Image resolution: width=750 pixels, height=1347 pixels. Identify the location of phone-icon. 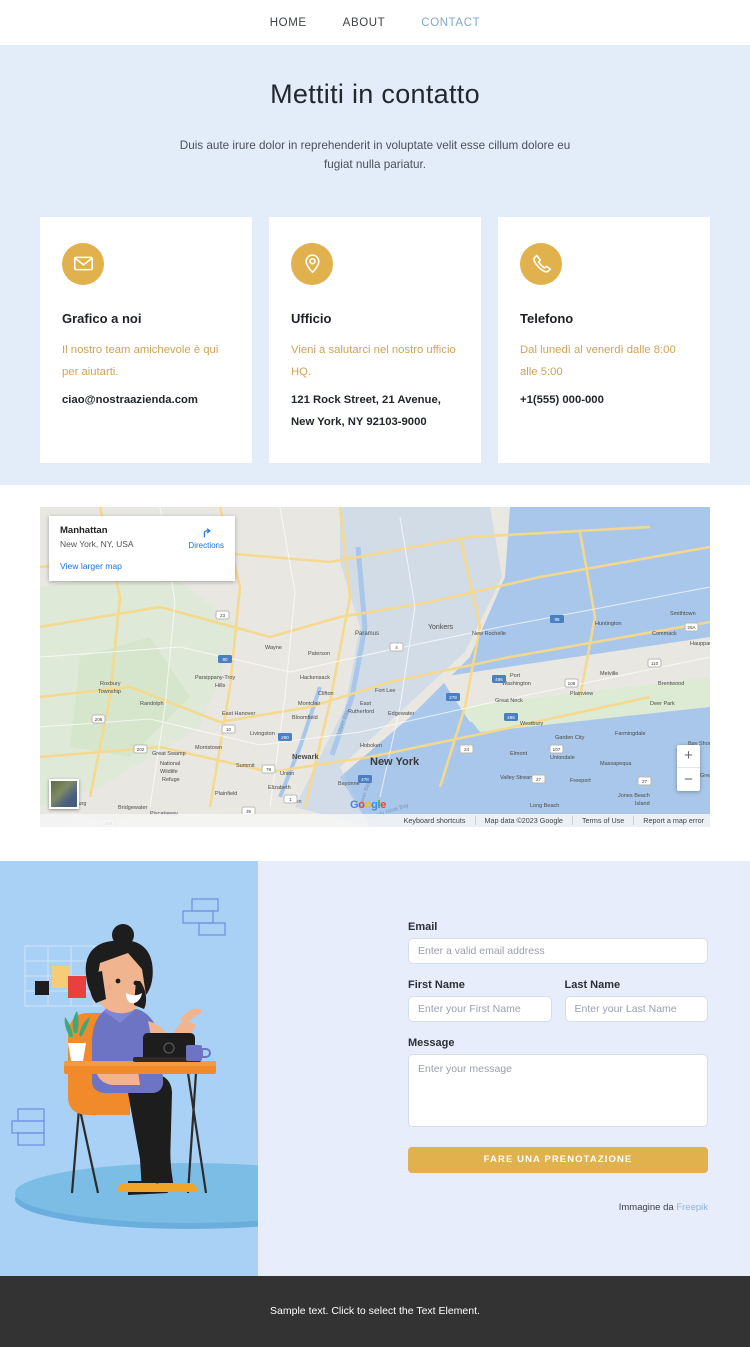
(541, 263).